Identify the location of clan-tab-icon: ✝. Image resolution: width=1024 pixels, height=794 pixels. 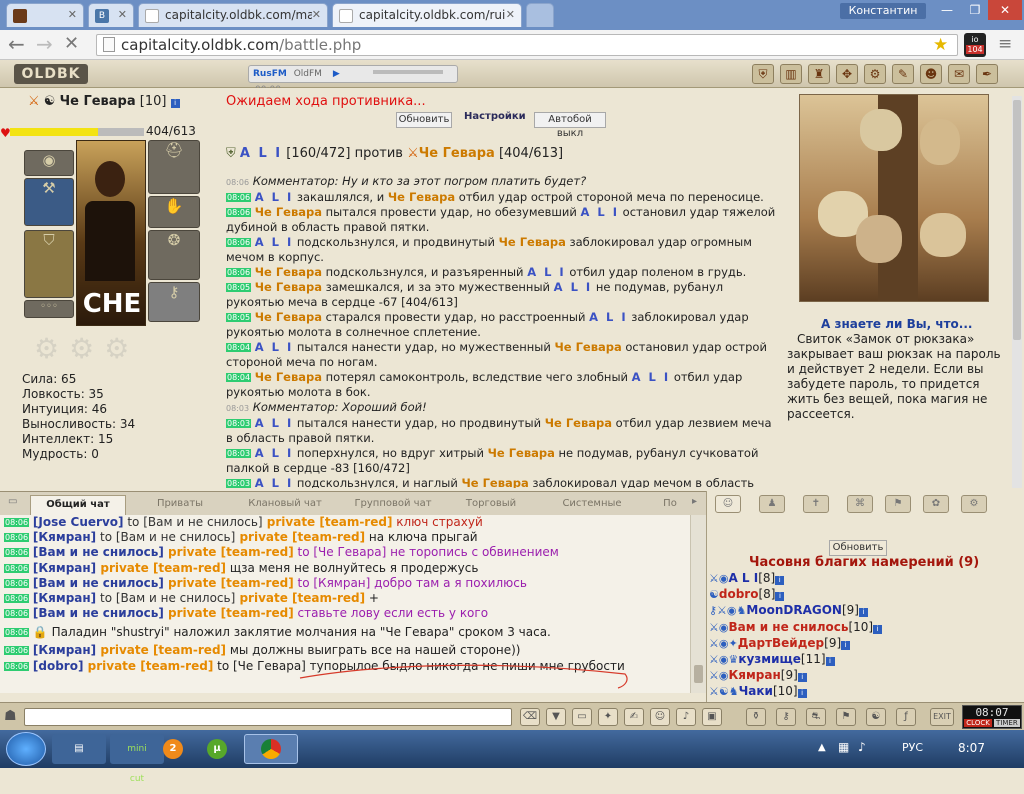
(816, 504).